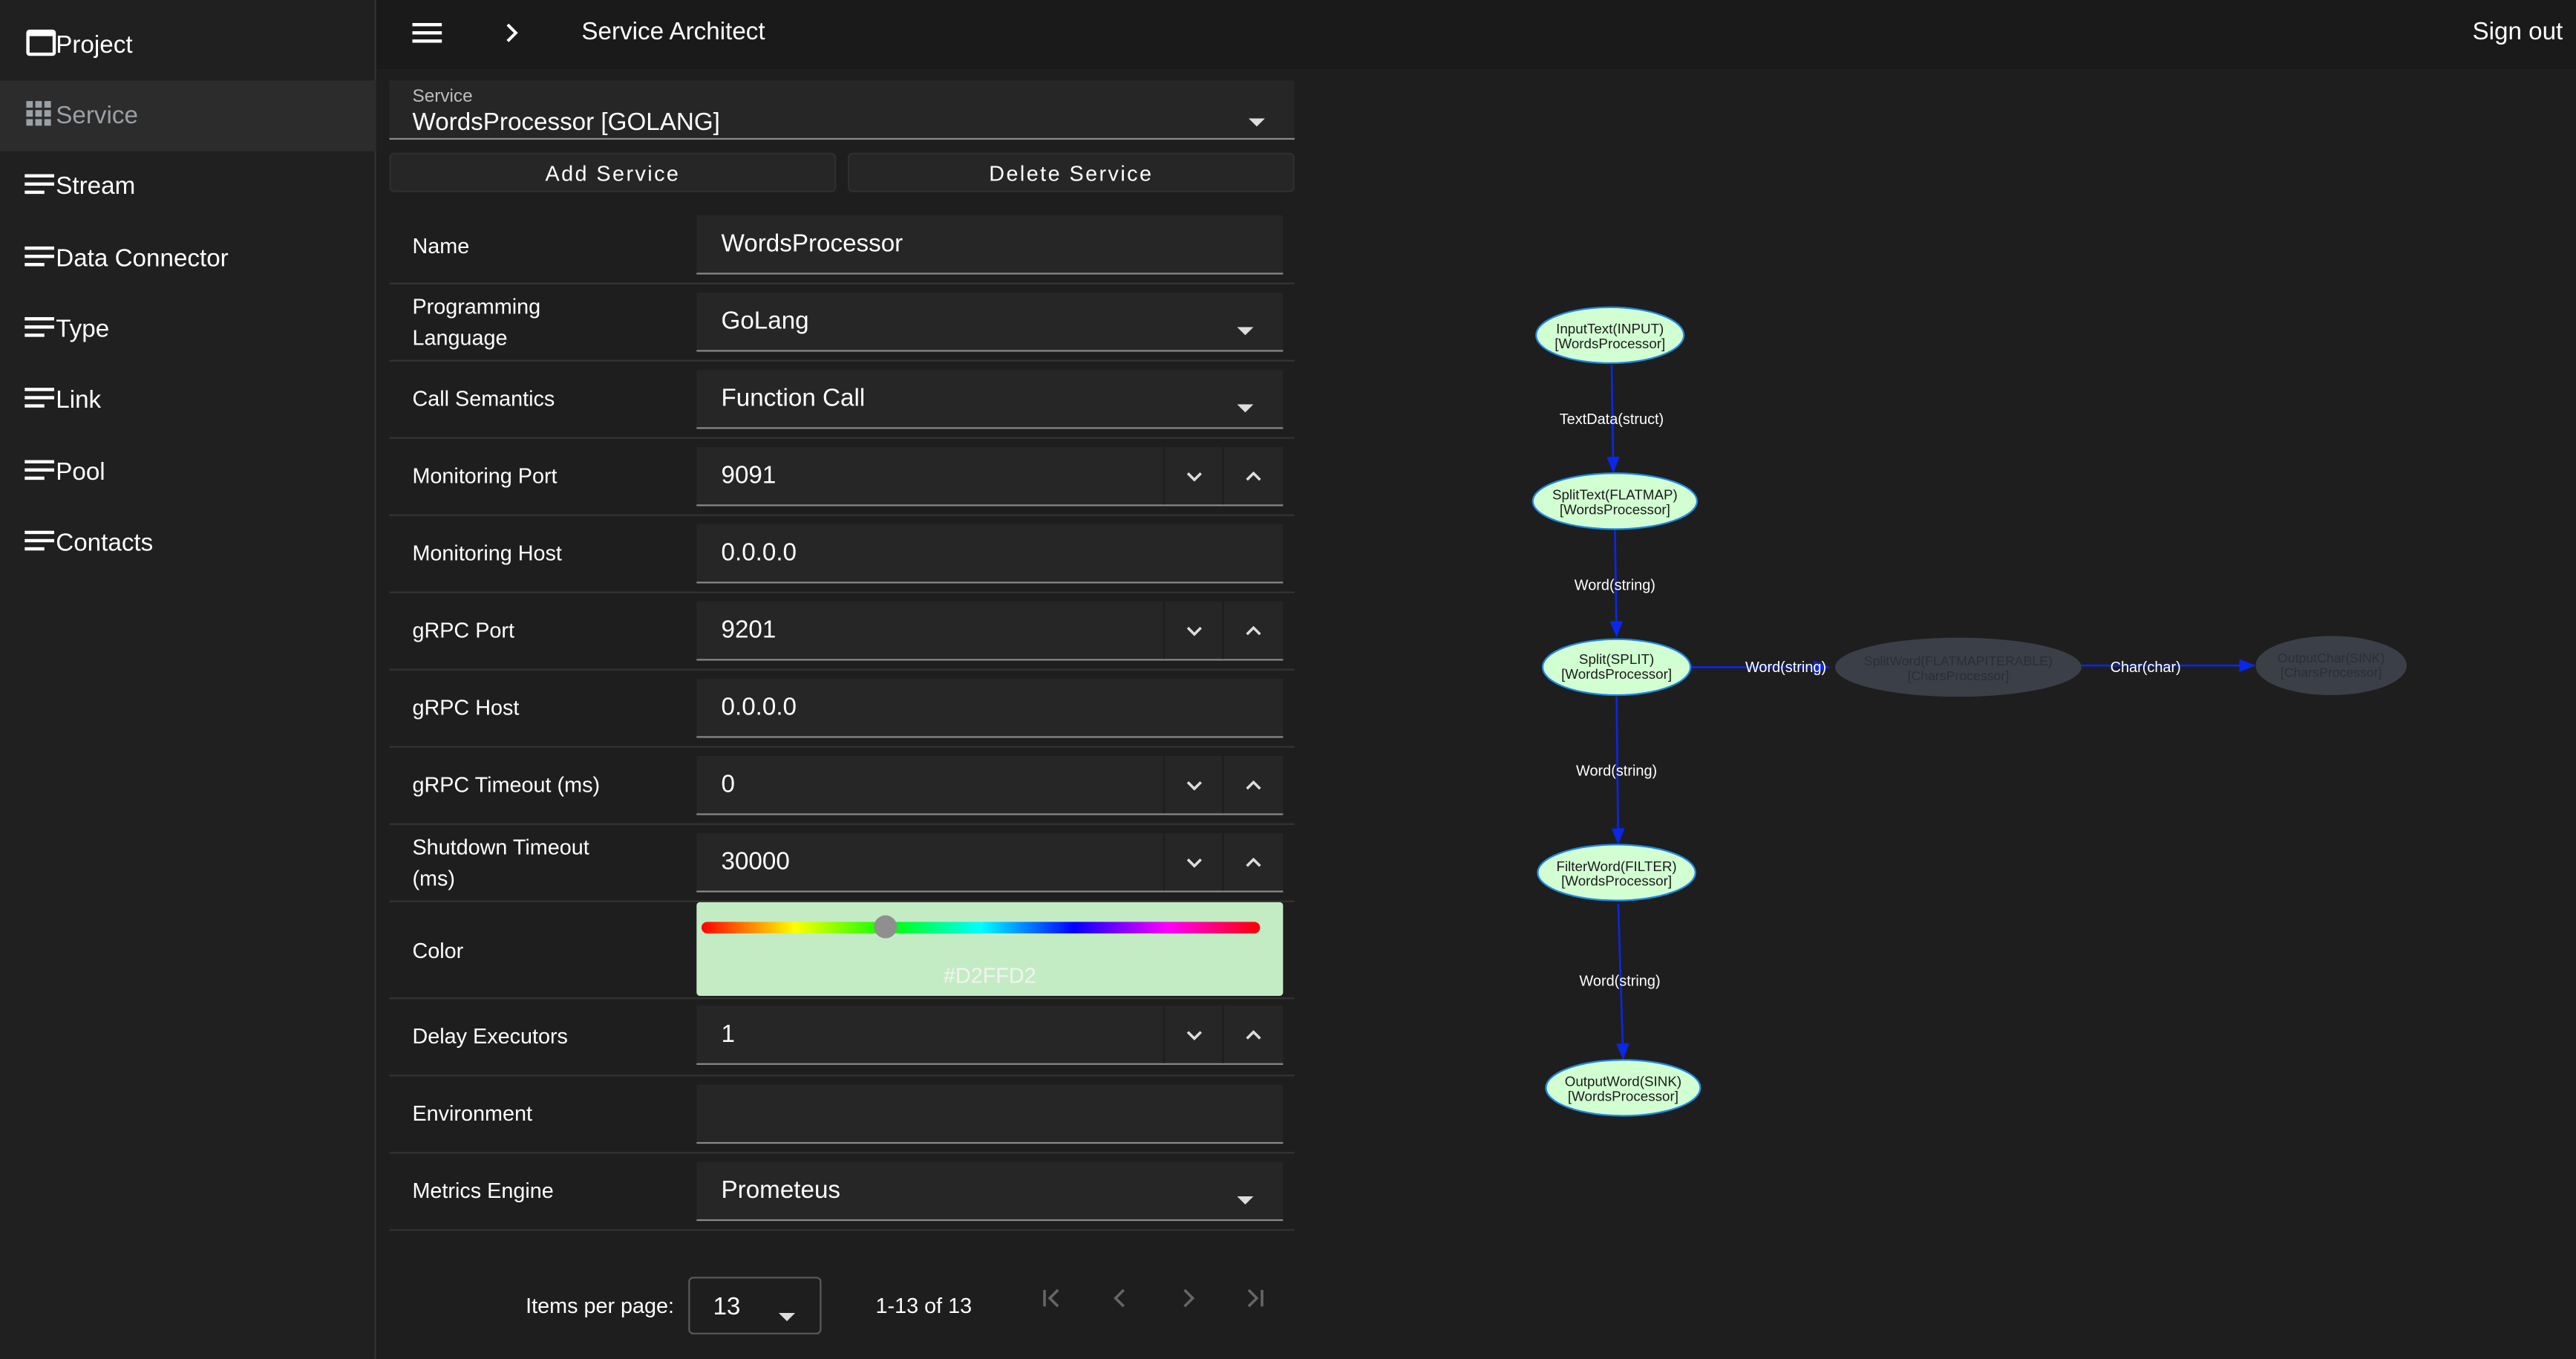  What do you see at coordinates (1623, 1081) in the screenshot?
I see `node-name: OutputWord(SINK)` at bounding box center [1623, 1081].